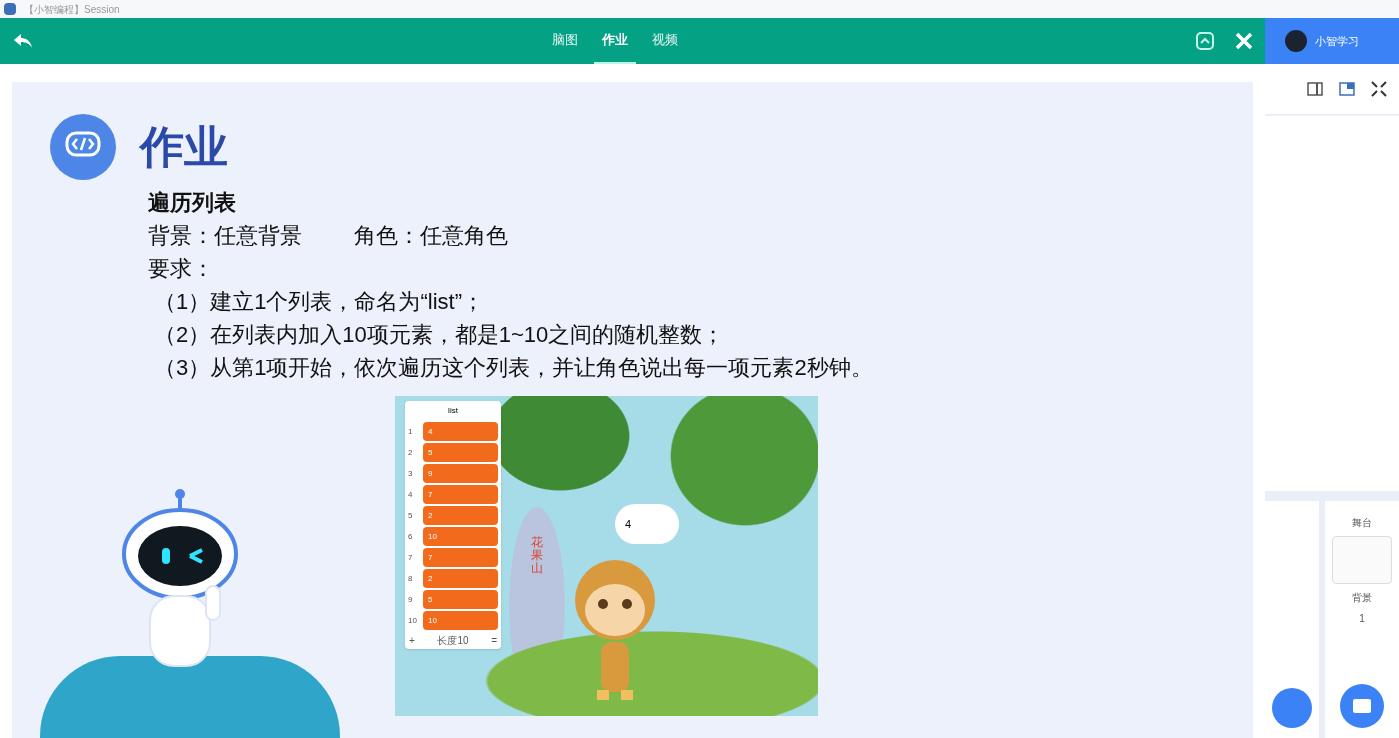 This screenshot has width=1399, height=738. I want to click on list-index: 6, so click(411, 536).